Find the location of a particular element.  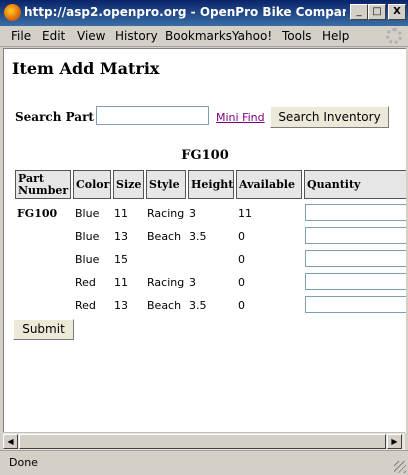

close-button: X is located at coordinates (397, 12).